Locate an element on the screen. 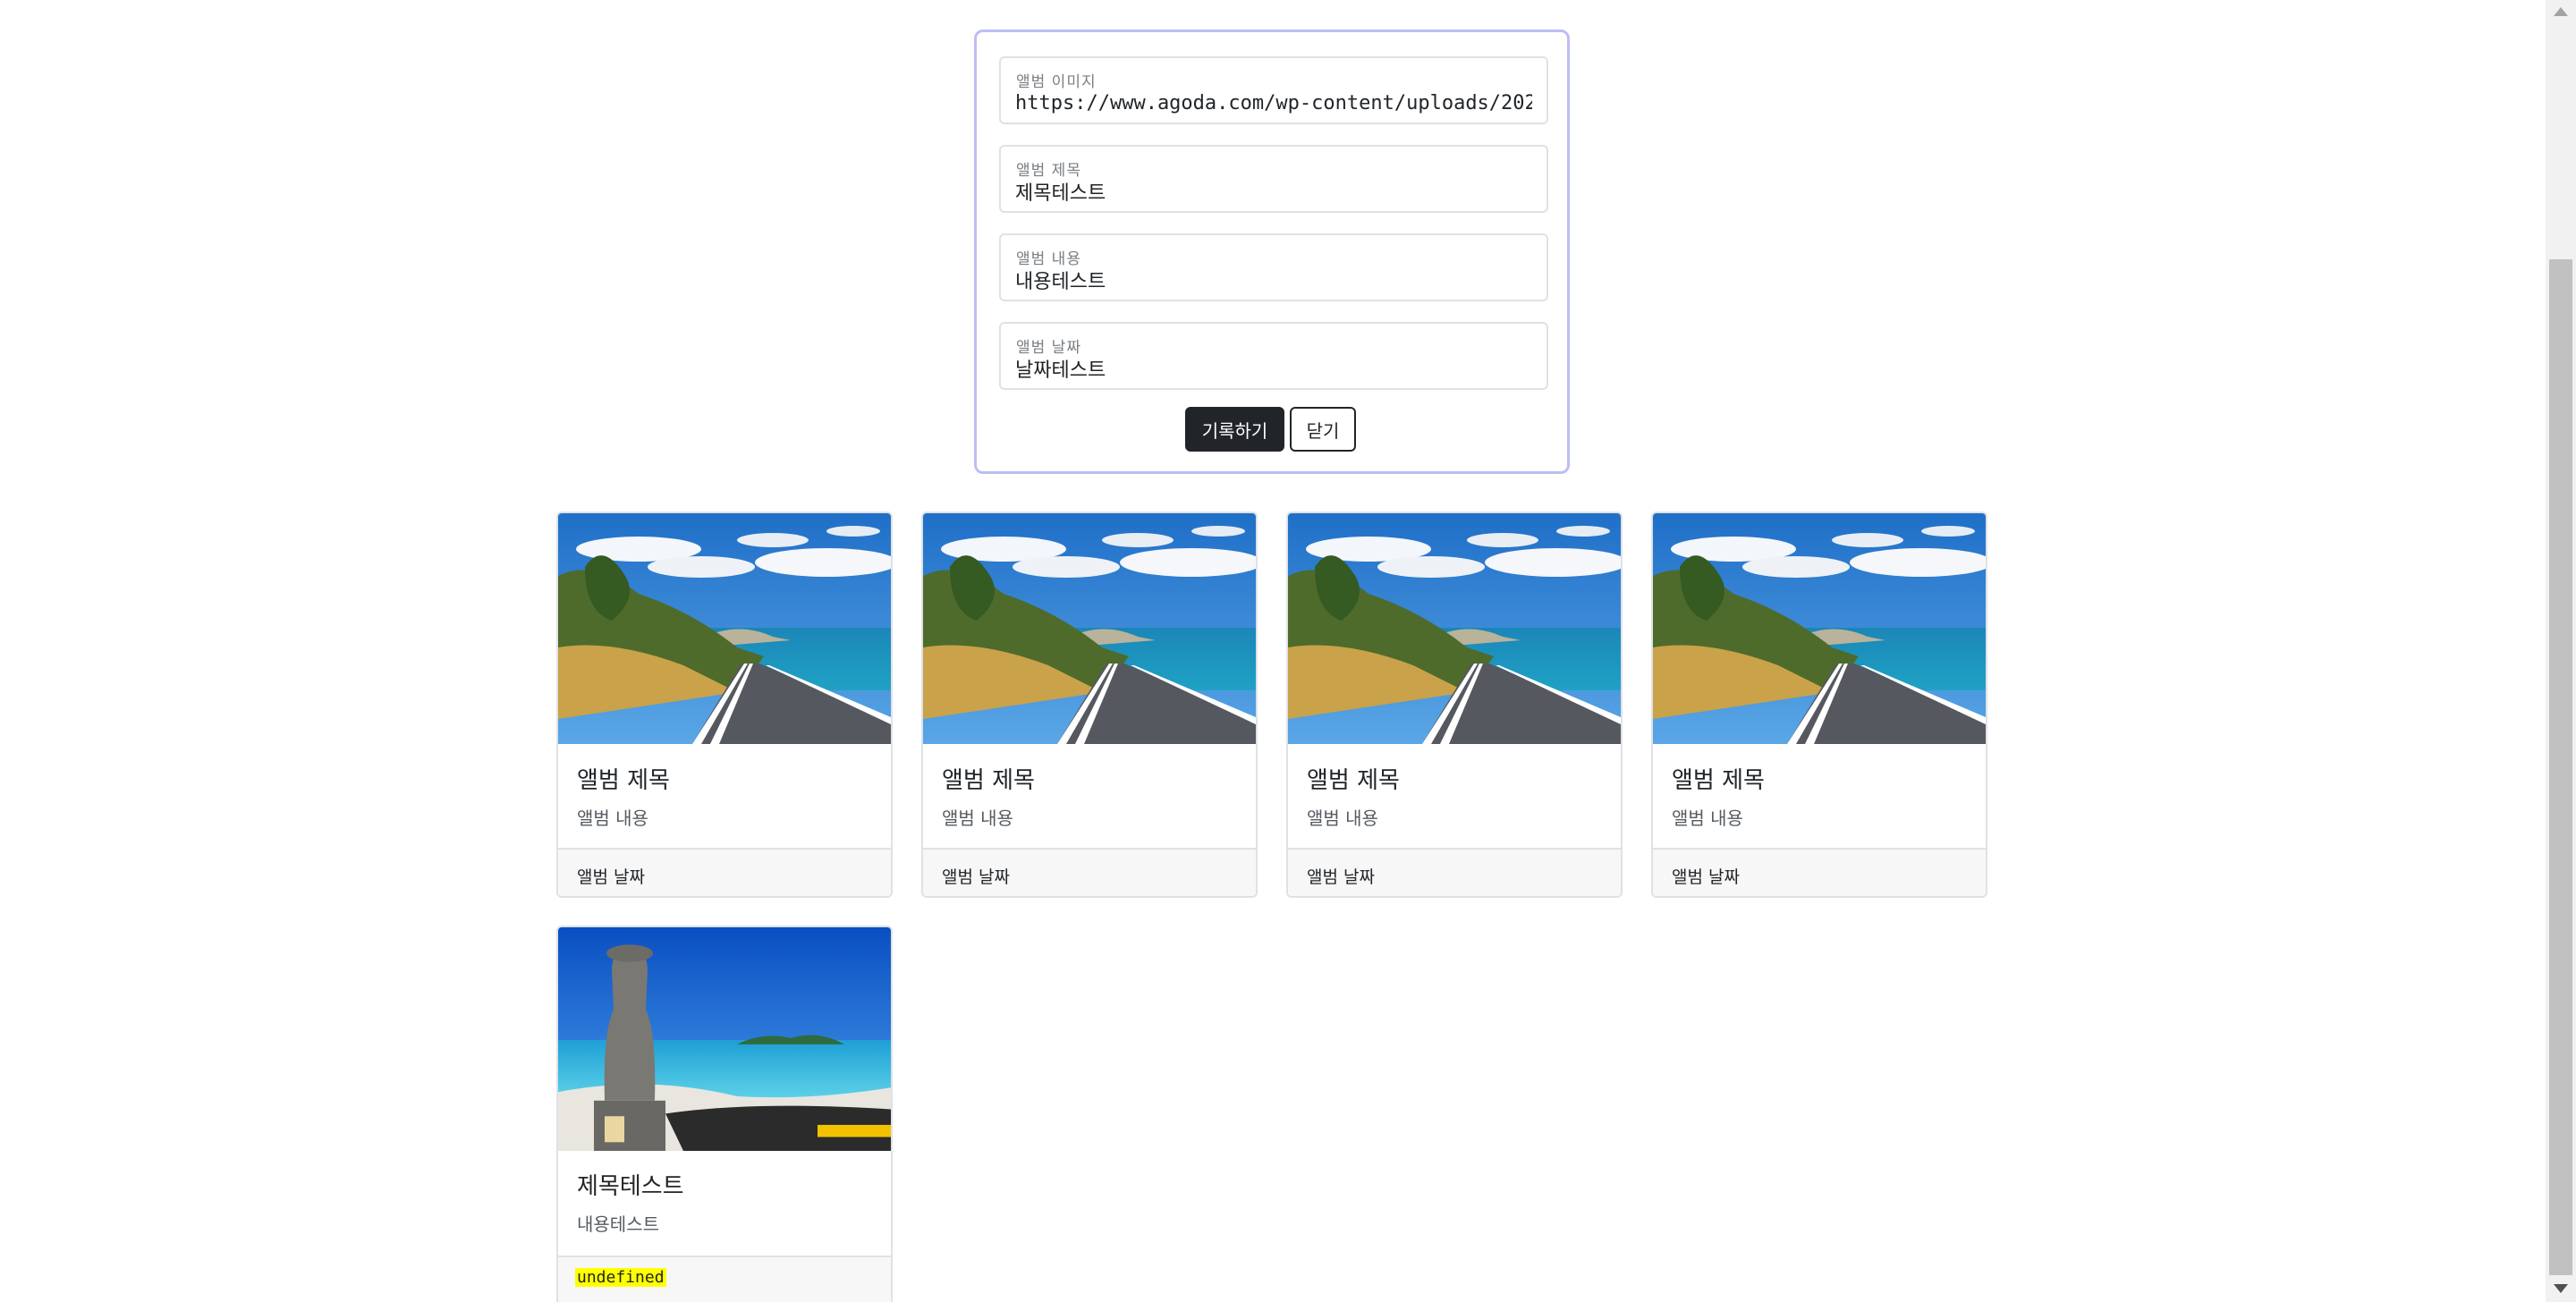 This screenshot has height=1302, width=2576. submit-button: 기록하기 is located at coordinates (1234, 429).